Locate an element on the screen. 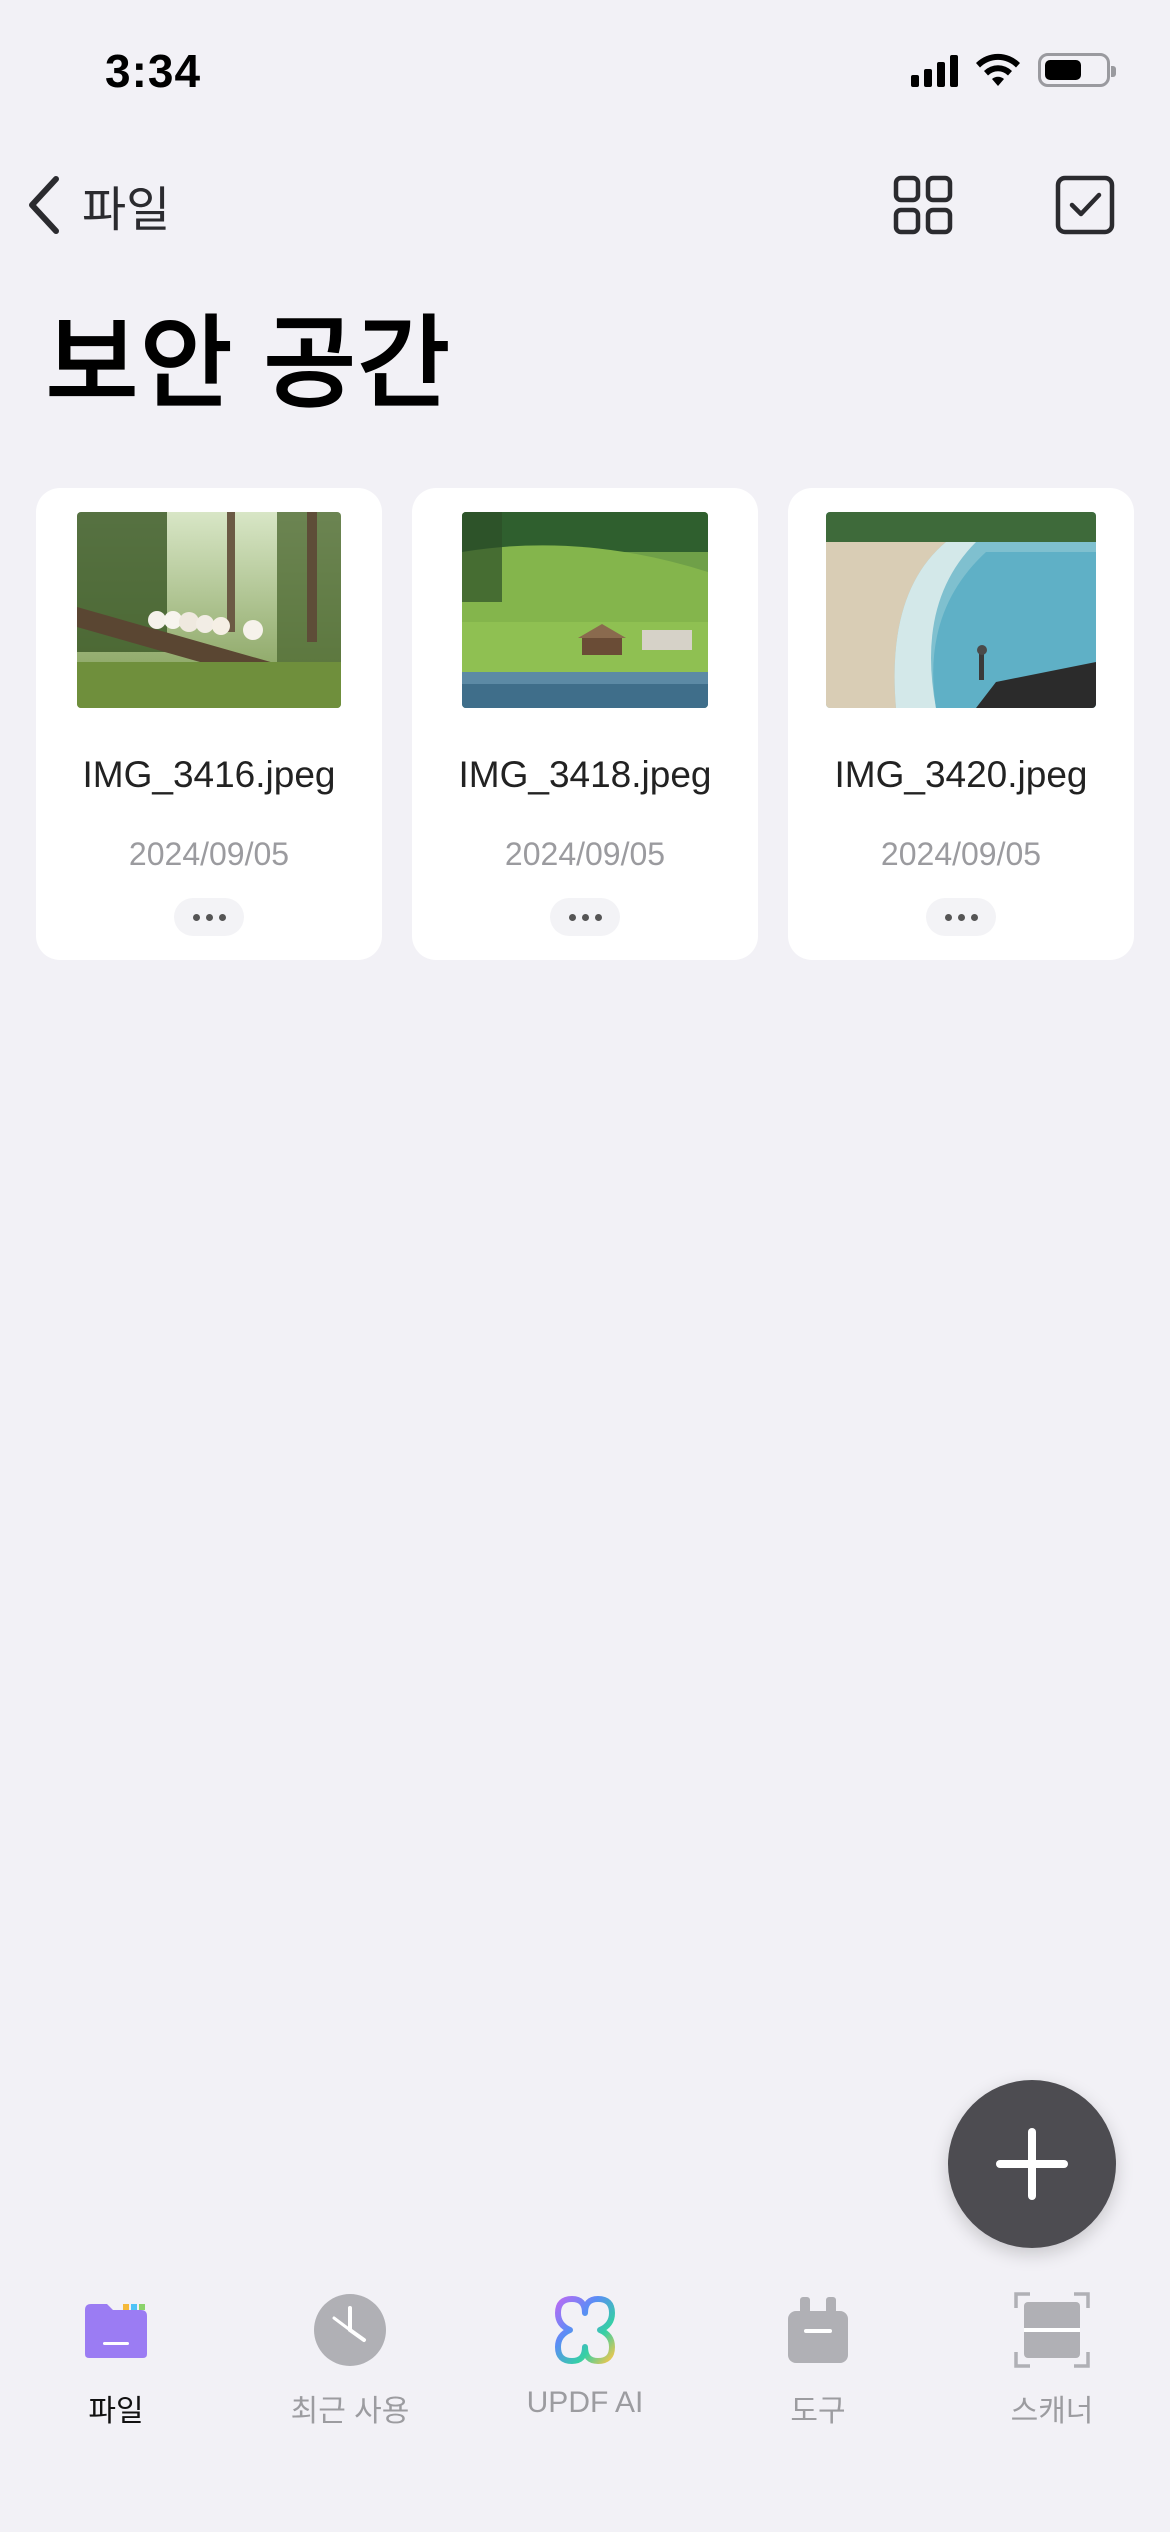  file-card: IMG_3420.jpeg 2024/09/05 is located at coordinates (961, 724).